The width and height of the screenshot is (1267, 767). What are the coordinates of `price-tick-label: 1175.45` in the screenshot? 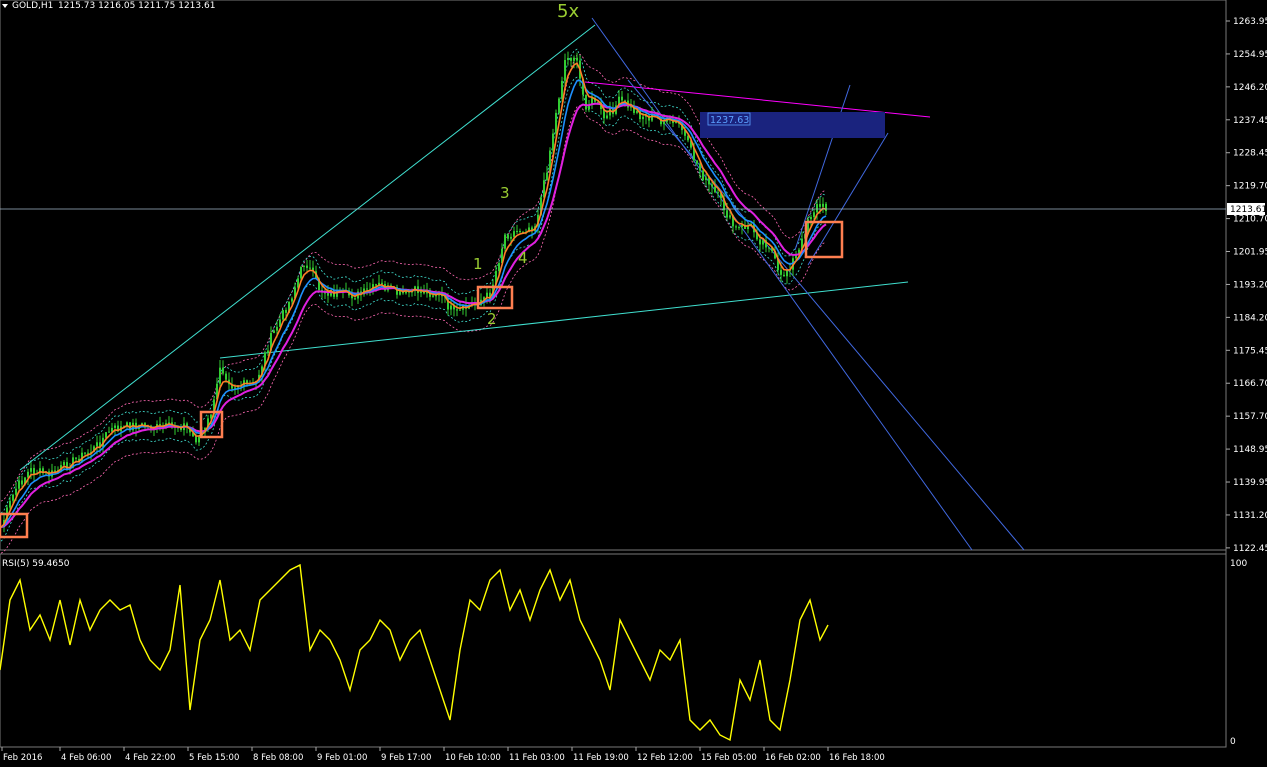 It's located at (1250, 351).